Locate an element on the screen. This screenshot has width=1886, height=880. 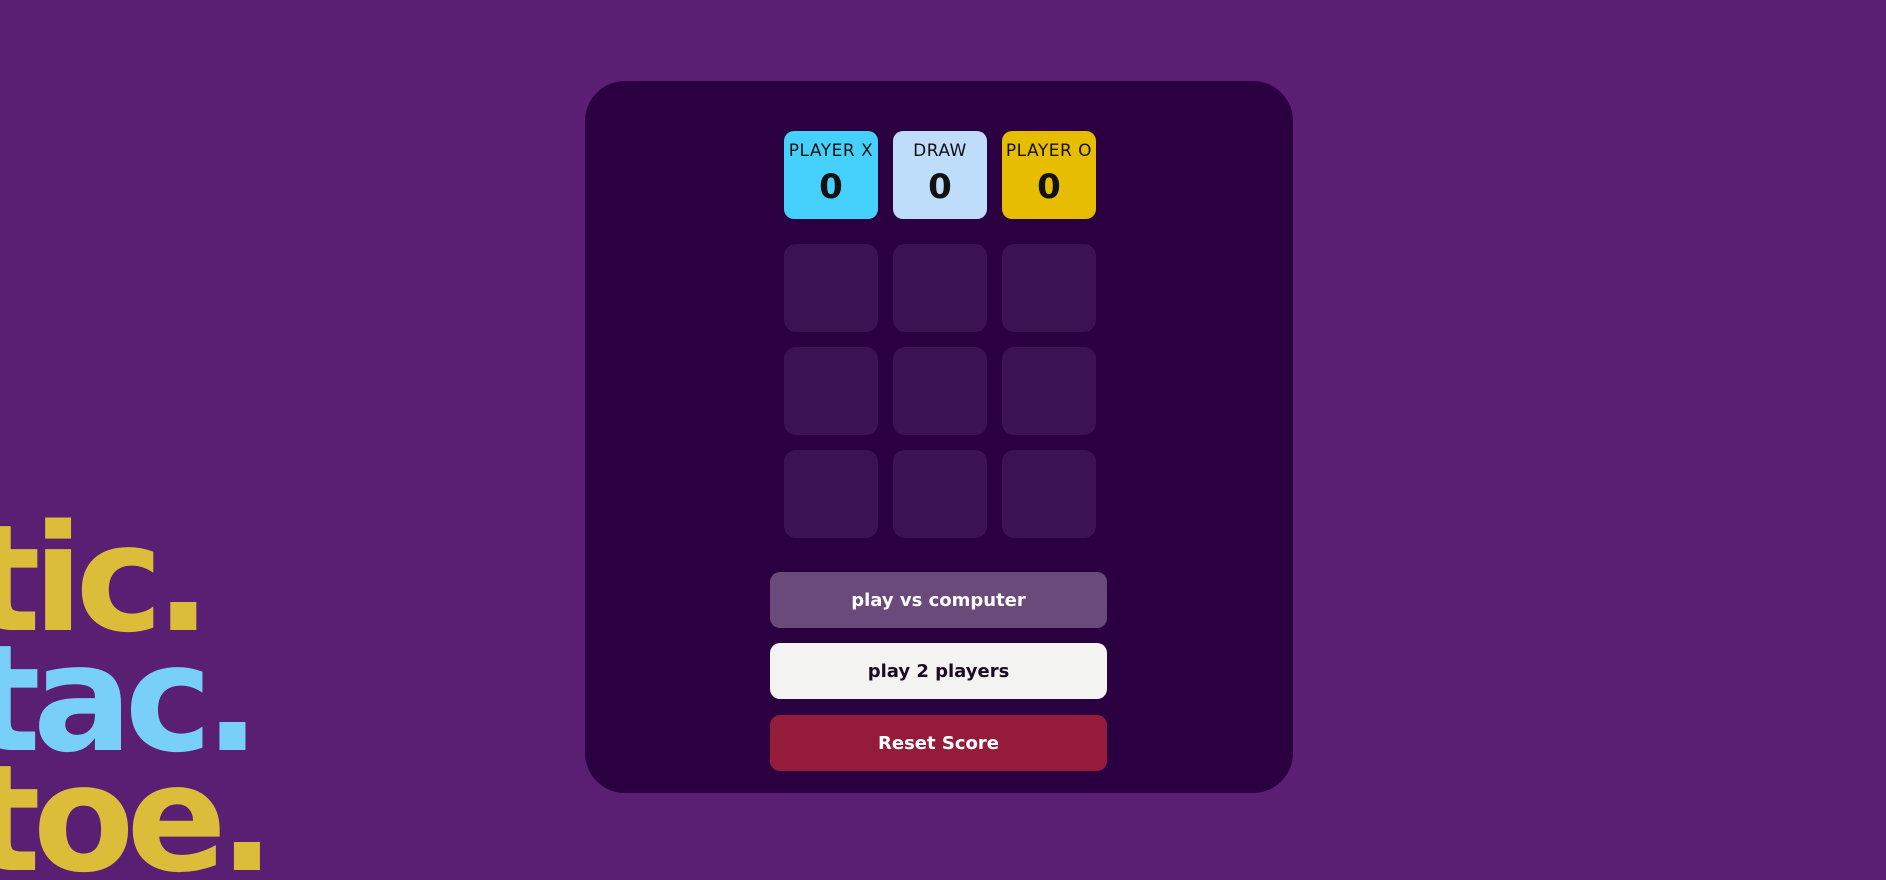
score-label-player-o: PLAYER O is located at coordinates (1049, 151).